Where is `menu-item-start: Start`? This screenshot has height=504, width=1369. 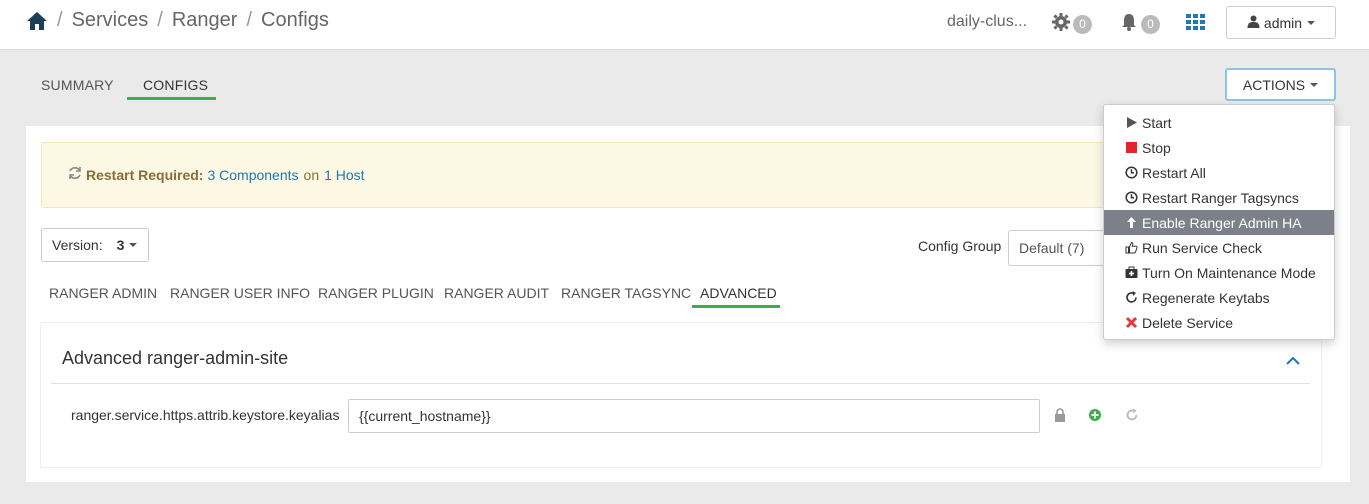
menu-item-start: Start is located at coordinates (1219, 122).